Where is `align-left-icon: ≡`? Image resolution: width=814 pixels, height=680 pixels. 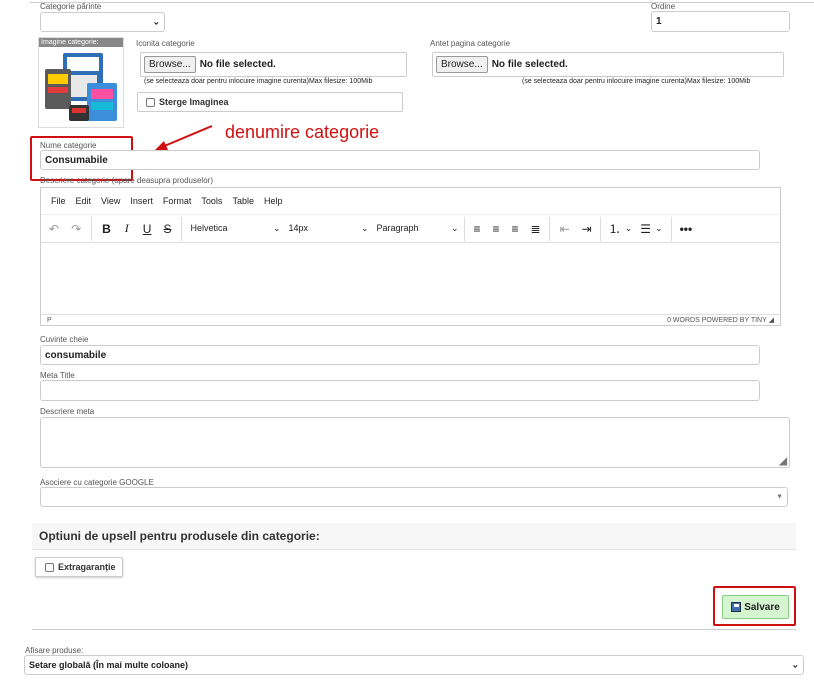
align-left-icon: ≡ is located at coordinates (476, 229).